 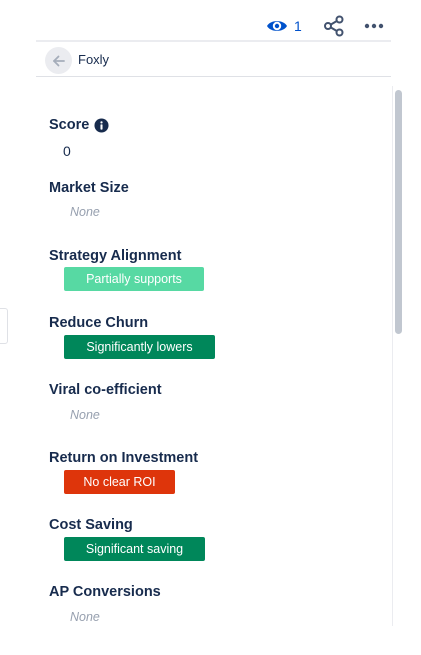 I want to click on arrow-left-icon, so click(x=58, y=60).